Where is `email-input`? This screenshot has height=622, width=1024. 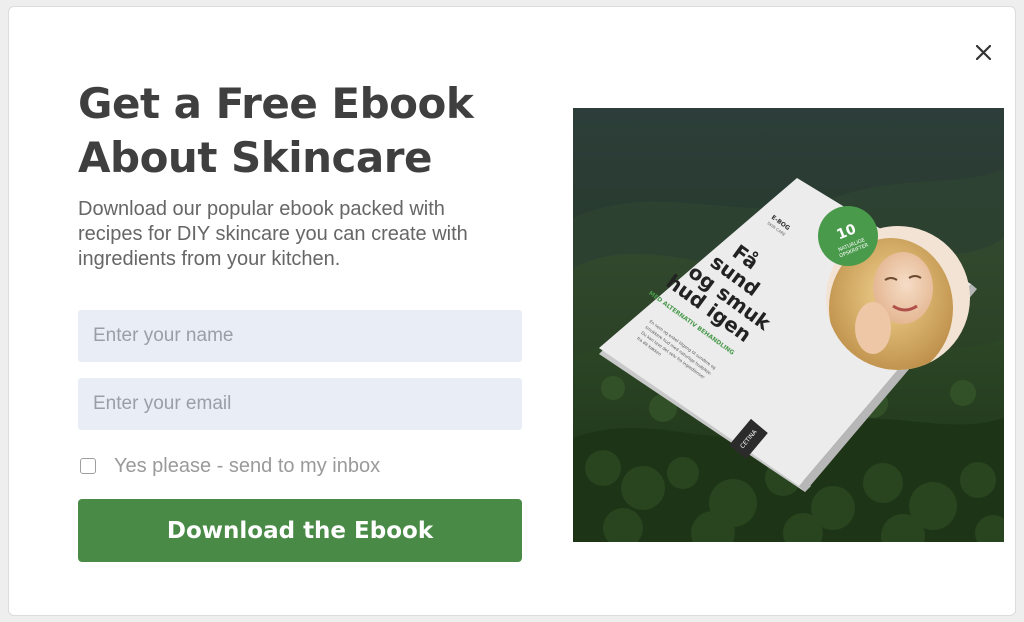 email-input is located at coordinates (300, 404).